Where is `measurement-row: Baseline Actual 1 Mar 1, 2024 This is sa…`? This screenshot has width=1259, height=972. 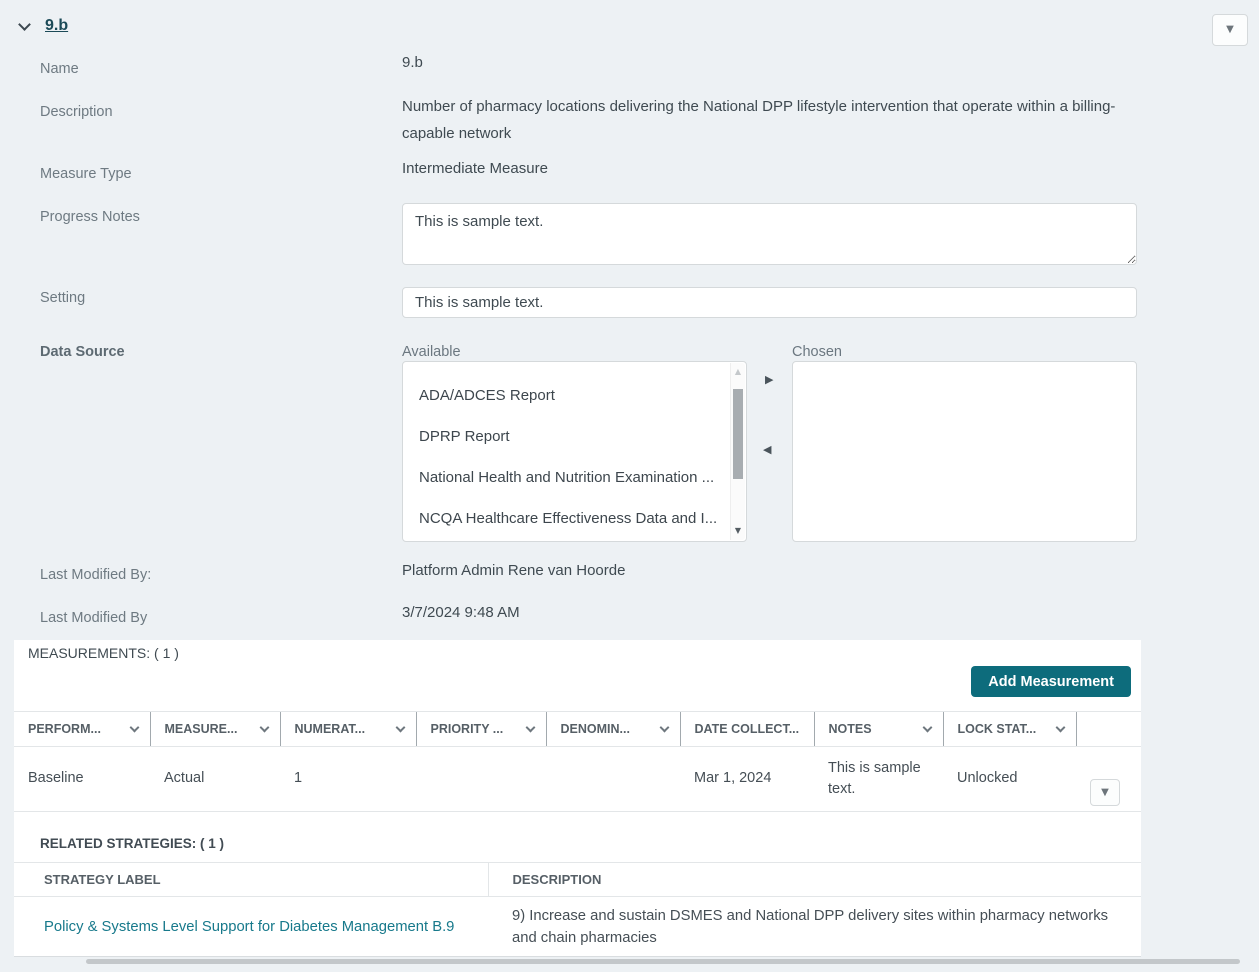
measurement-row: Baseline Actual 1 Mar 1, 2024 This is sa… is located at coordinates (577, 779).